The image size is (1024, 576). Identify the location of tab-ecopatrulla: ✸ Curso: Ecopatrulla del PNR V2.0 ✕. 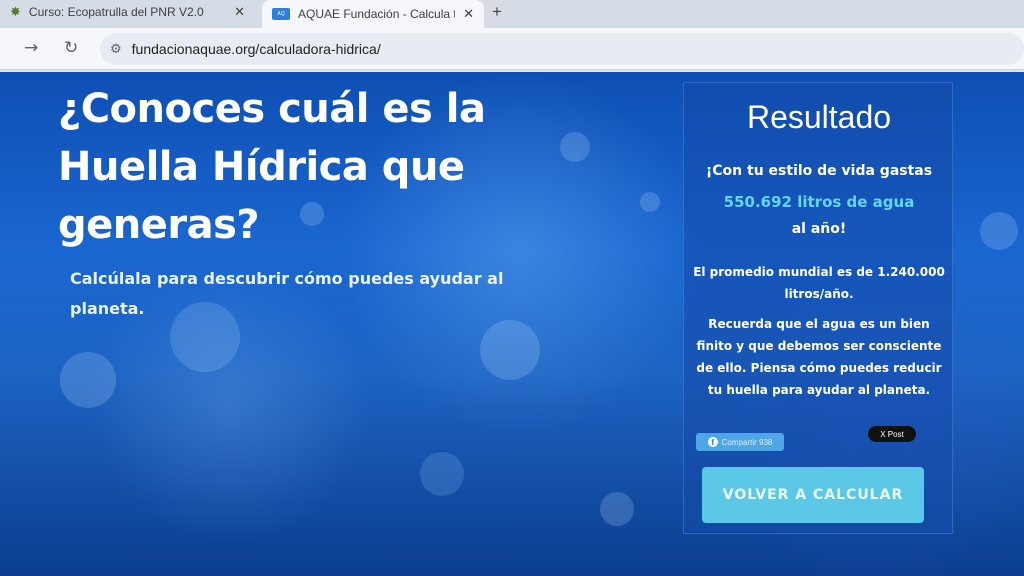
(127, 12).